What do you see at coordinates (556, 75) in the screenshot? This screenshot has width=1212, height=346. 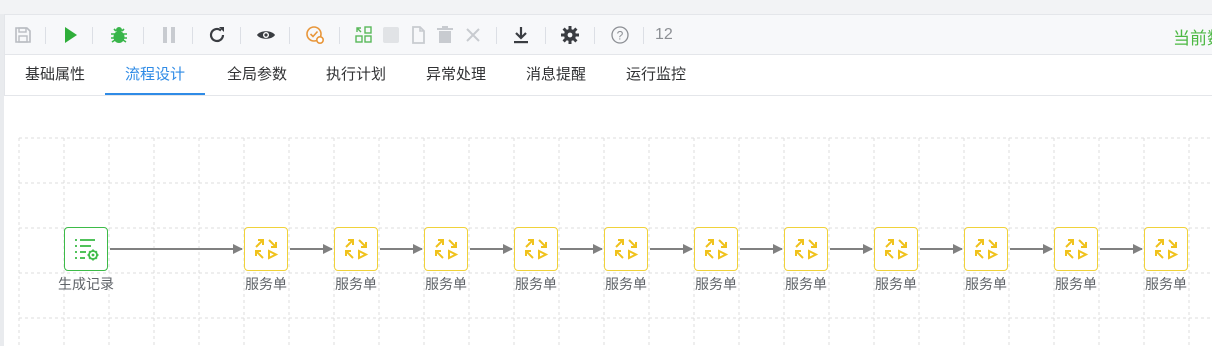 I see `tab-message-reminder: 消息提醒` at bounding box center [556, 75].